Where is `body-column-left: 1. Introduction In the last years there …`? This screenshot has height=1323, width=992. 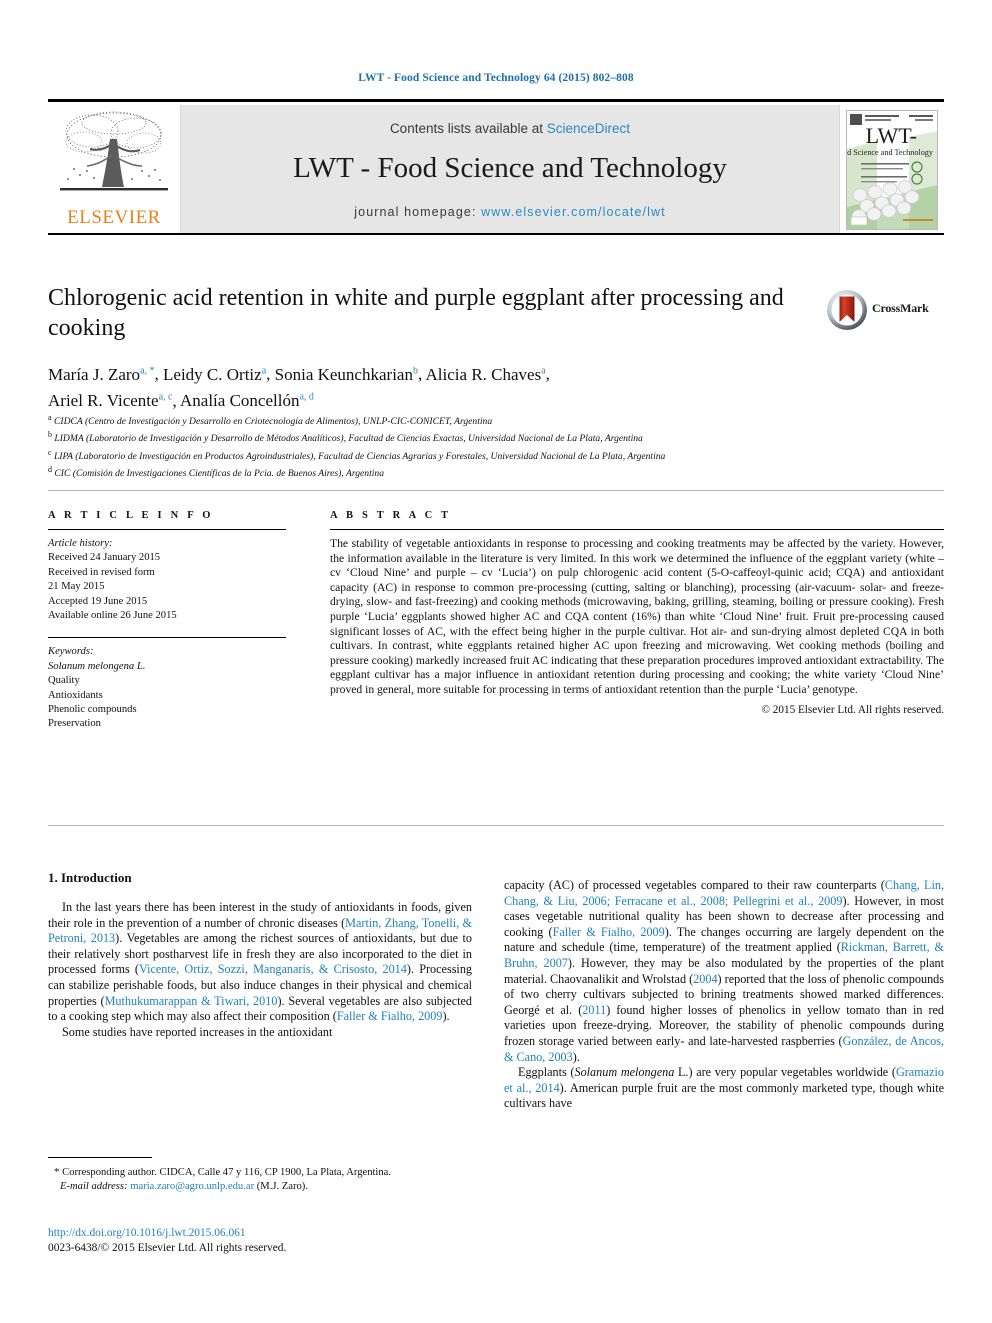
body-column-left: 1. Introduction In the last years there … is located at coordinates (260, 955).